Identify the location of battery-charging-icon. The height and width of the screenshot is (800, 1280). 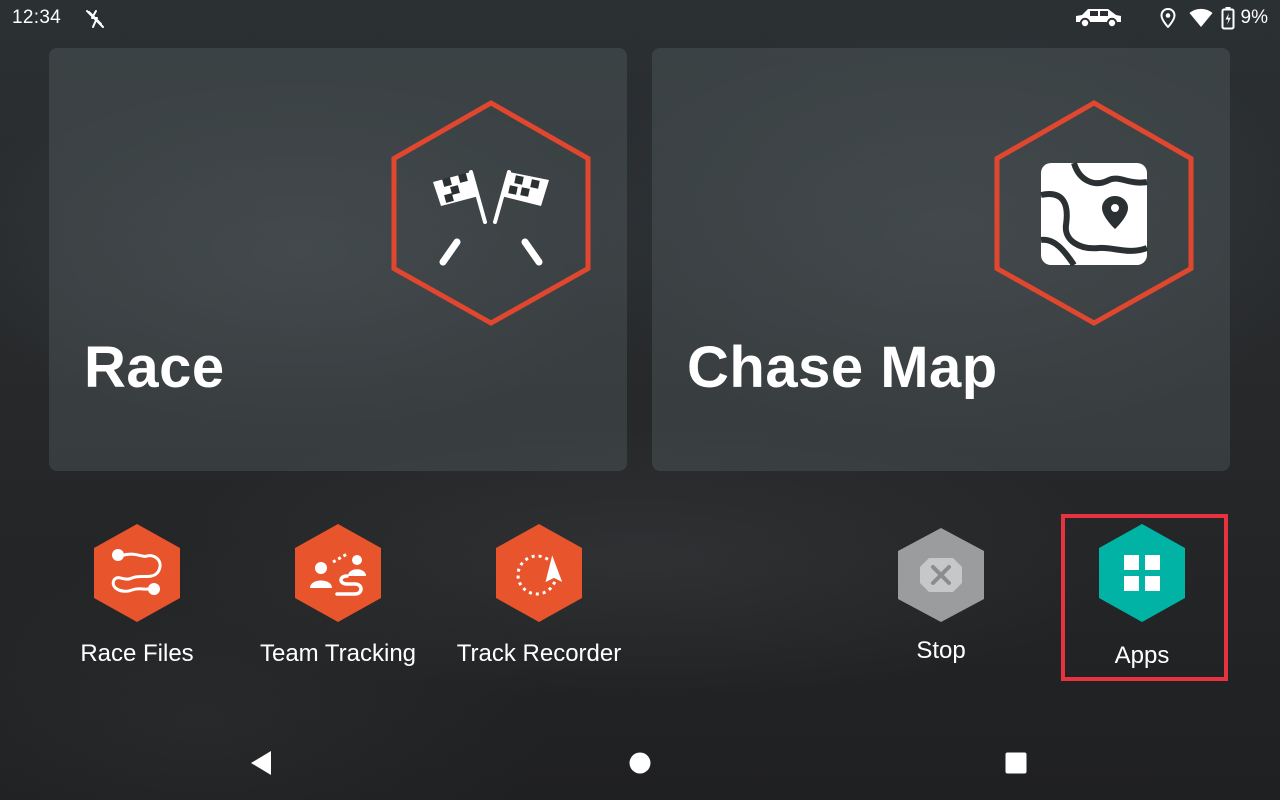
(1228, 18).